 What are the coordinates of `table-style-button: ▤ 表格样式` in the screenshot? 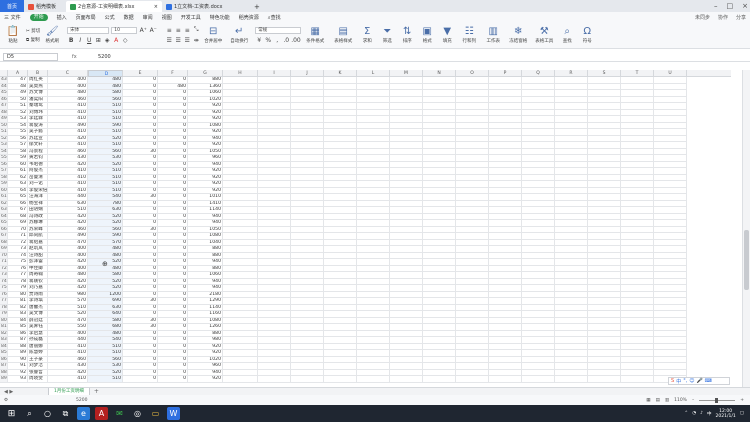 It's located at (343, 35).